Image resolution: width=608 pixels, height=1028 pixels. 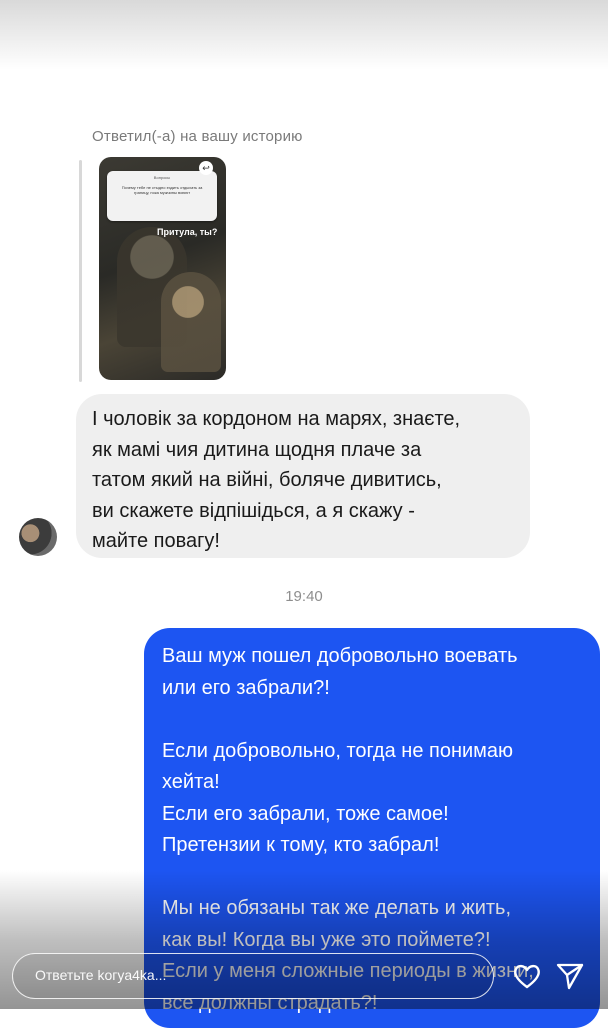 What do you see at coordinates (304, 35) in the screenshot?
I see `status-bar-shade` at bounding box center [304, 35].